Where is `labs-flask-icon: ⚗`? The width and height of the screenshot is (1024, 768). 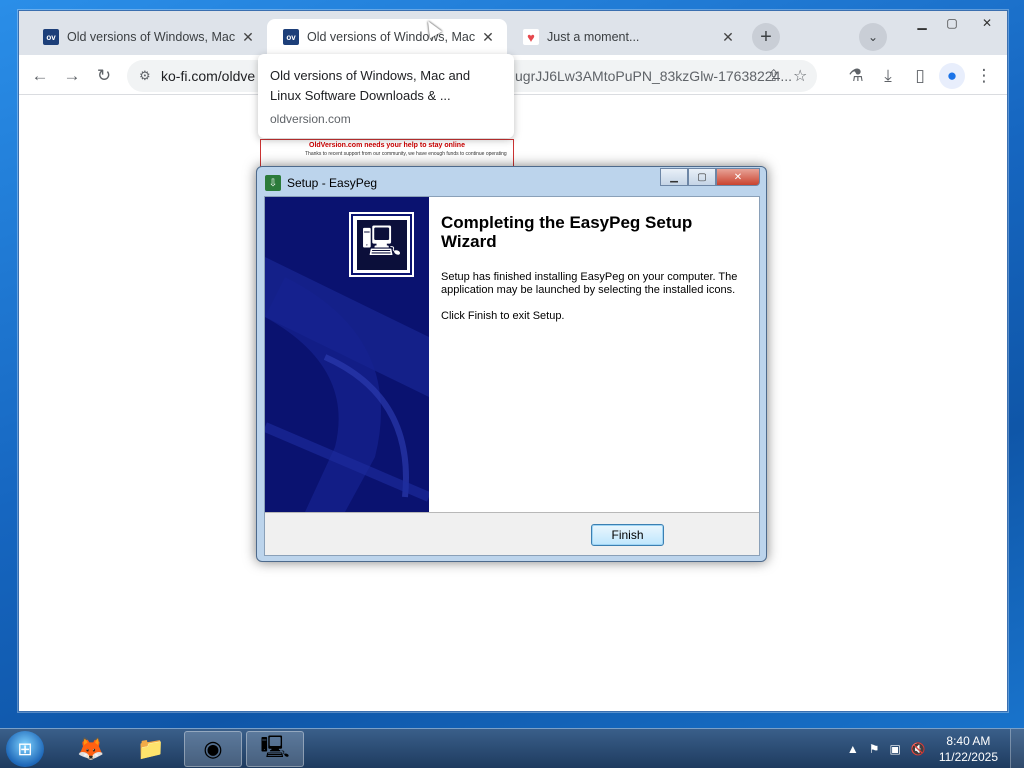 labs-flask-icon: ⚗ is located at coordinates (856, 76).